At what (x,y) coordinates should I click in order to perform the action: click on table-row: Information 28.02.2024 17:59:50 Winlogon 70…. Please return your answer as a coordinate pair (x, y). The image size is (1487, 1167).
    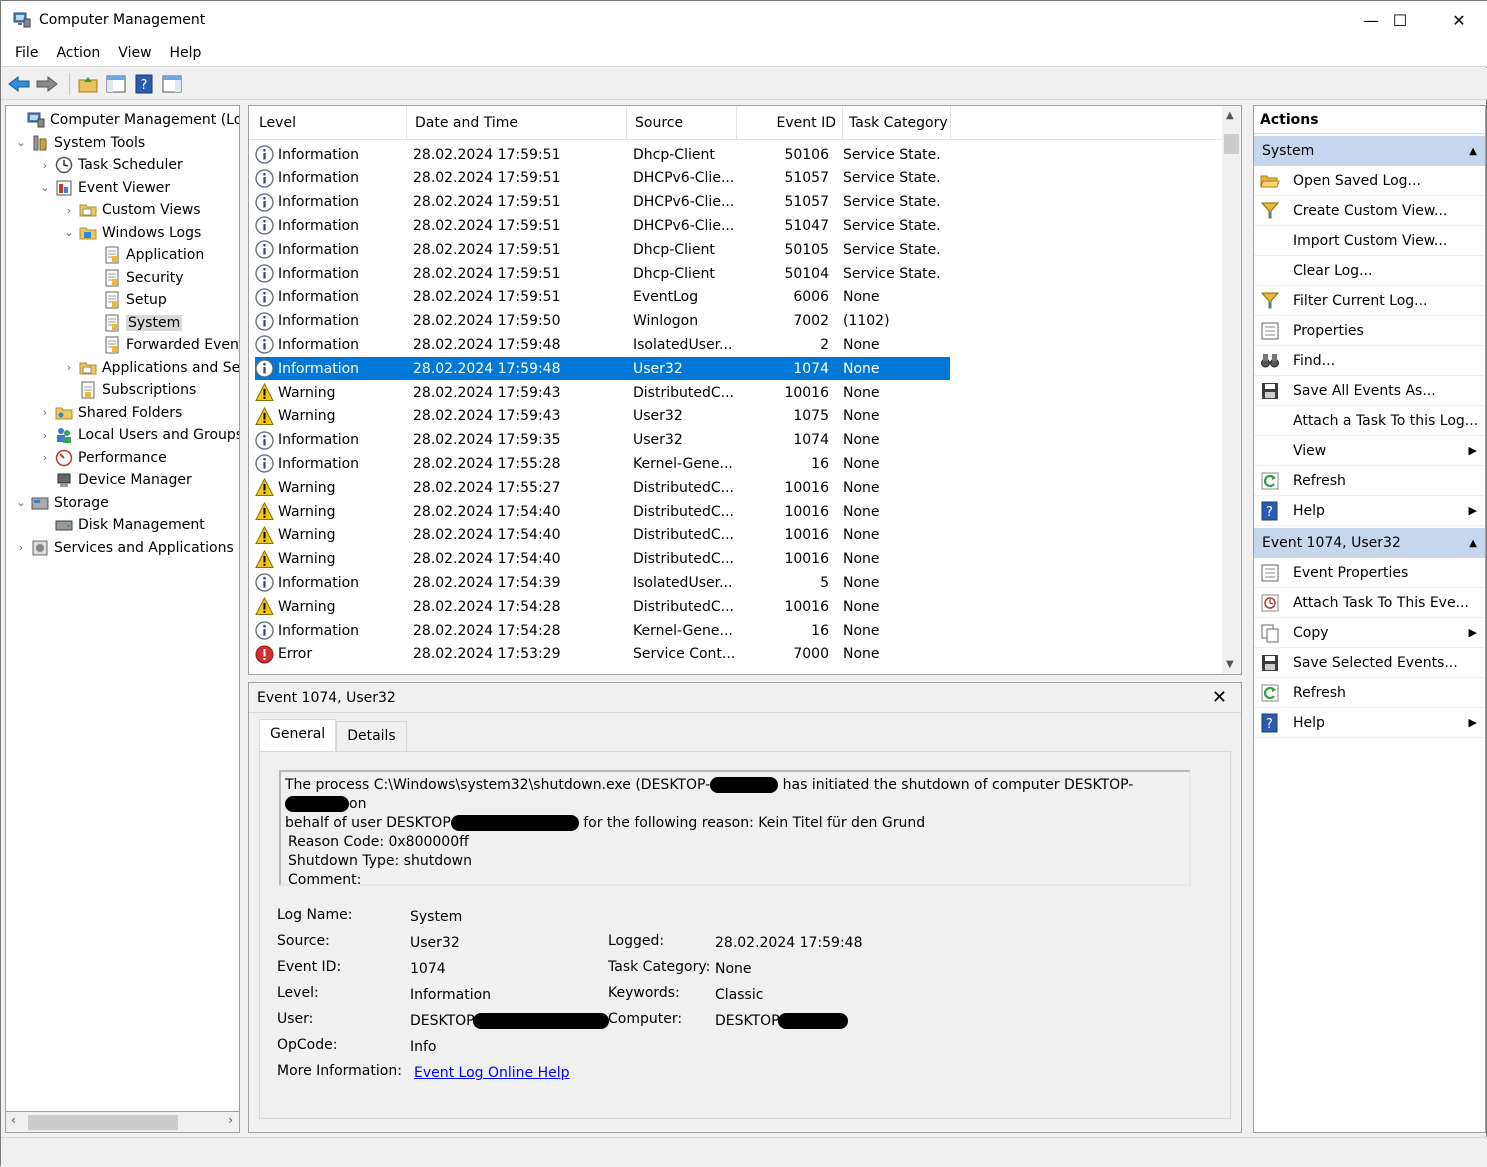
    Looking at the image, I should click on (602, 321).